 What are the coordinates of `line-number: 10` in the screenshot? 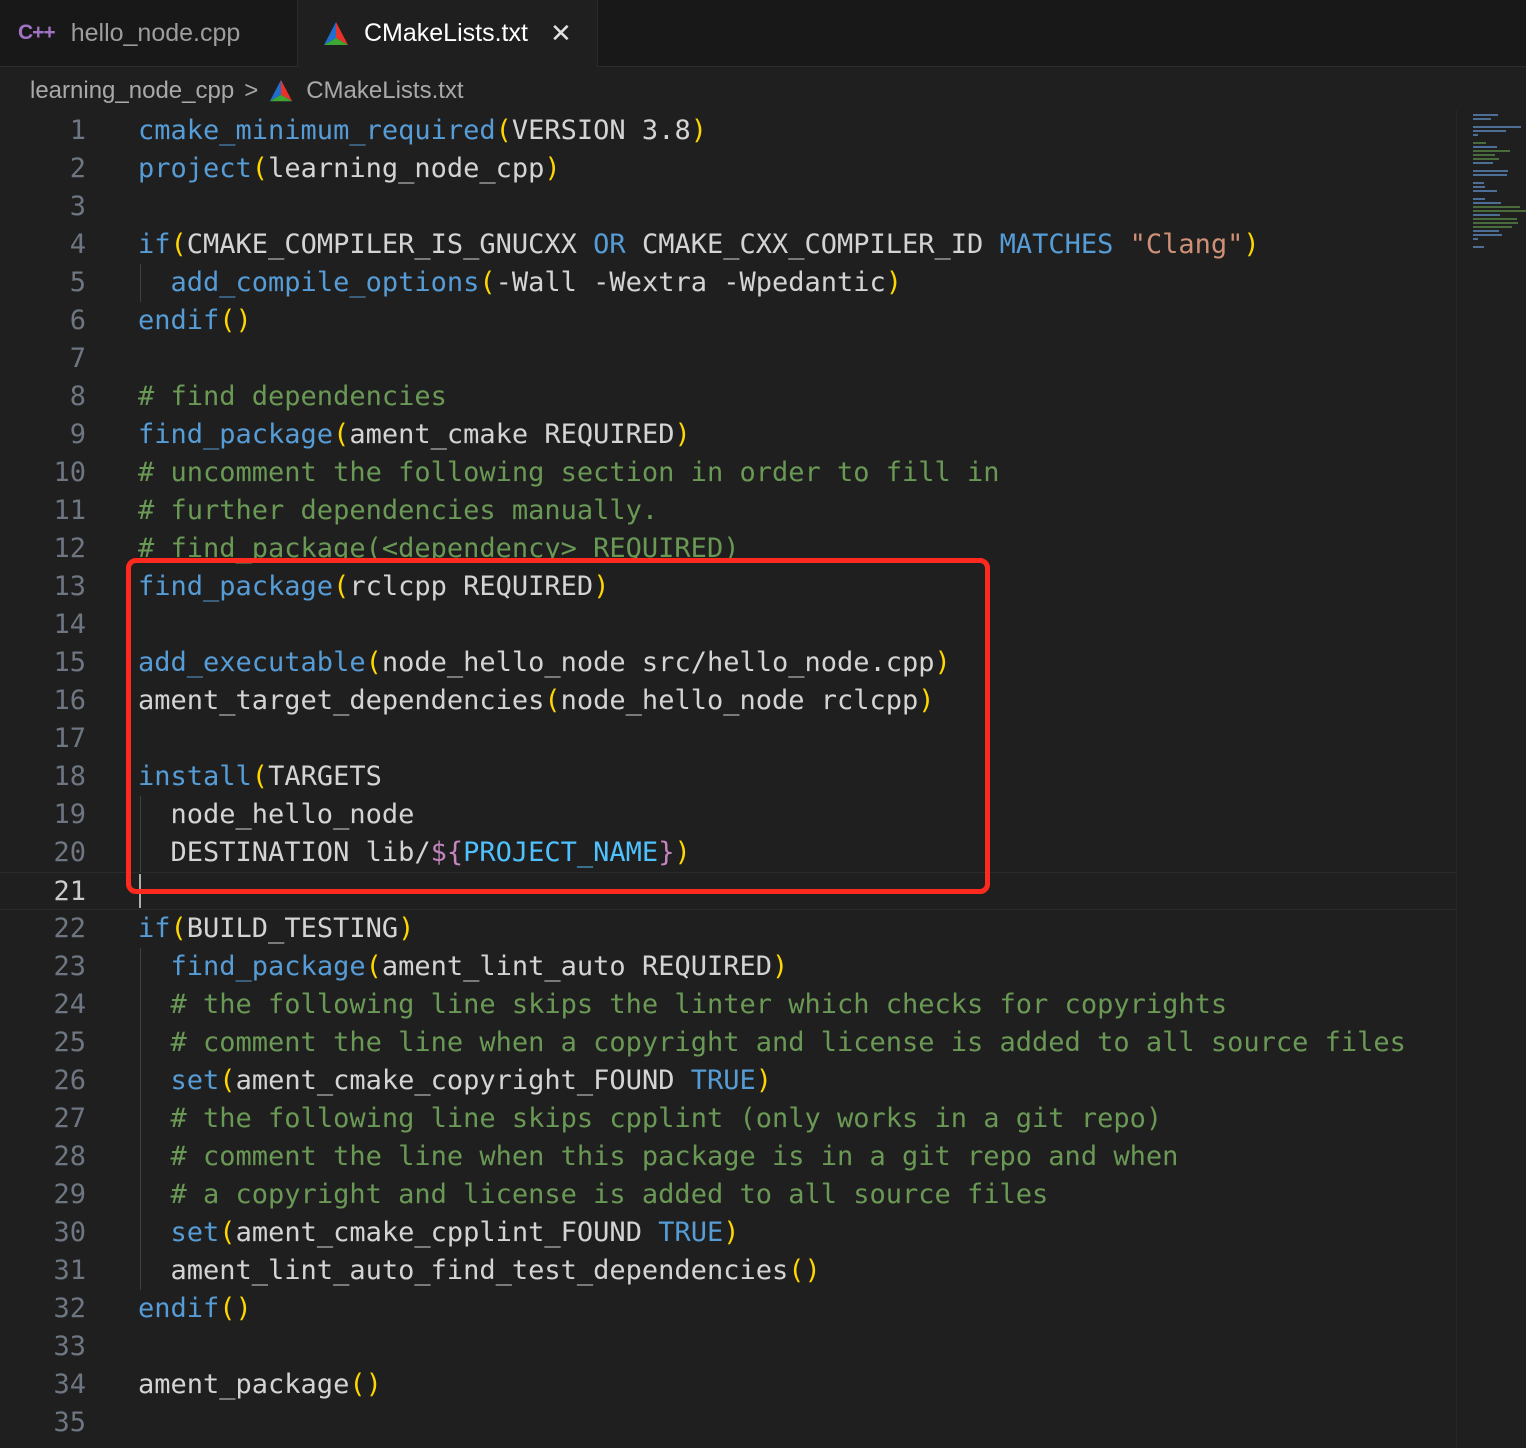 It's located at (69, 472).